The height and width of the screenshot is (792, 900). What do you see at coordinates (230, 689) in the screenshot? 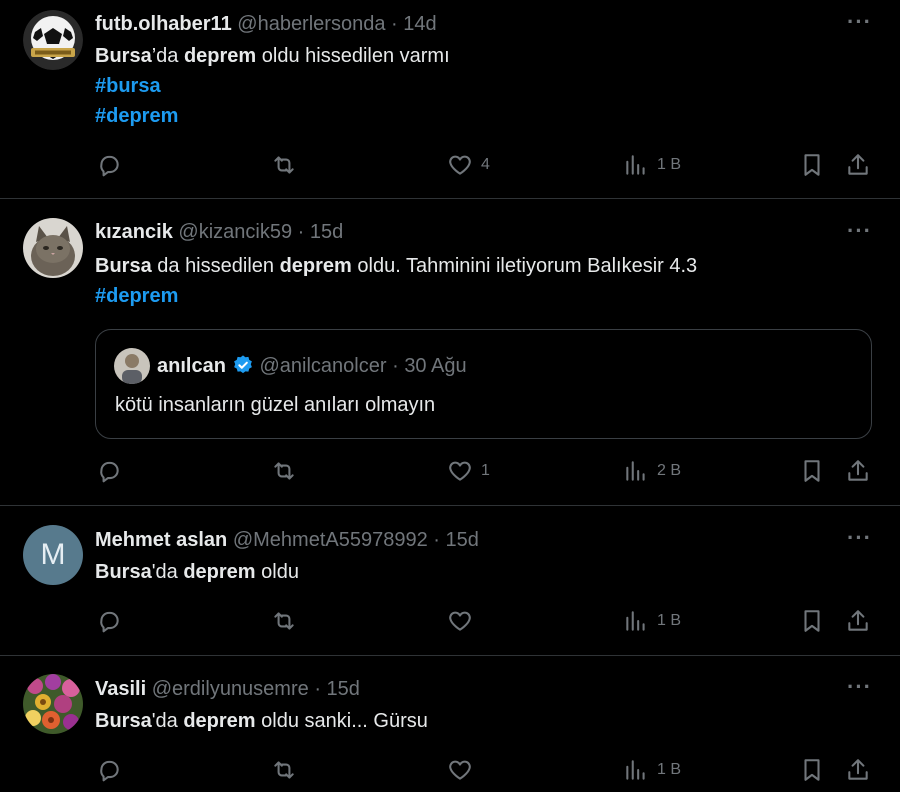
I see `author-handle: @erdilyunusemre` at bounding box center [230, 689].